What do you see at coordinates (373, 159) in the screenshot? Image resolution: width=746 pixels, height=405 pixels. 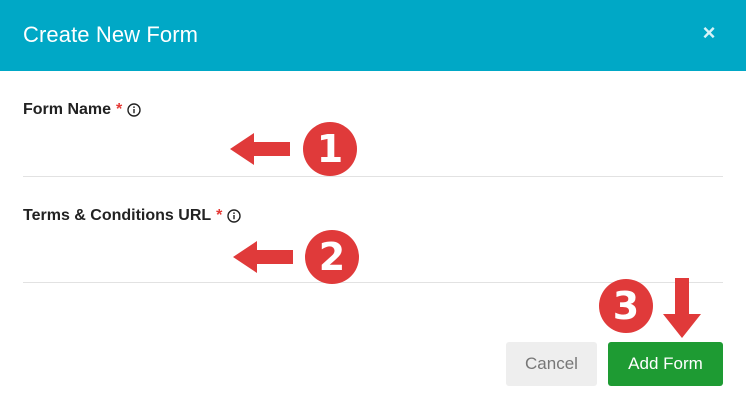 I see `form-name-input` at bounding box center [373, 159].